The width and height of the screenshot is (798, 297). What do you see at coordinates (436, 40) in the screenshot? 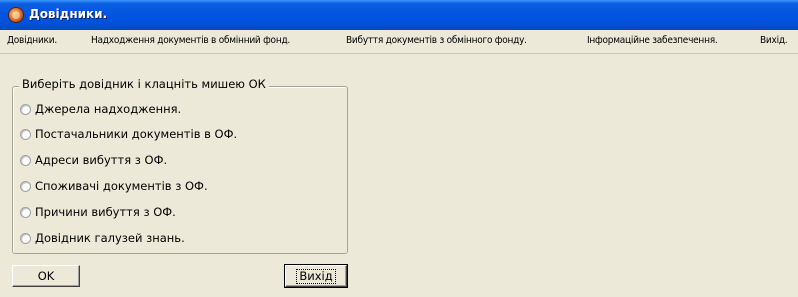
I see `menu-item-vybuttia: Вибуття документів з обмінного фонду.` at bounding box center [436, 40].